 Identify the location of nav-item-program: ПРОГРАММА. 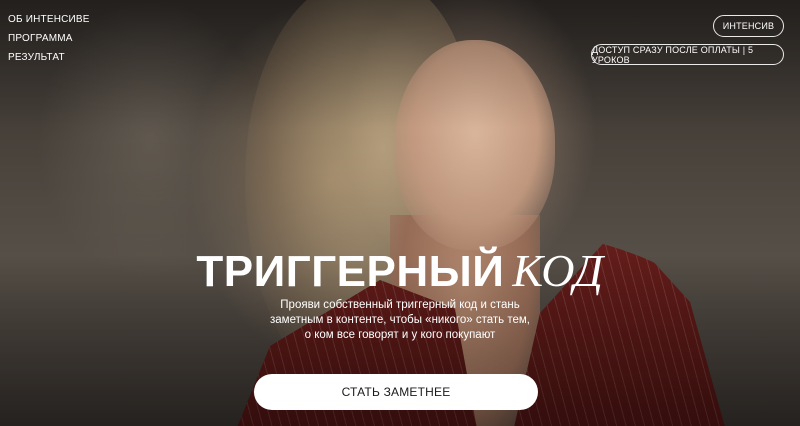
(49, 38).